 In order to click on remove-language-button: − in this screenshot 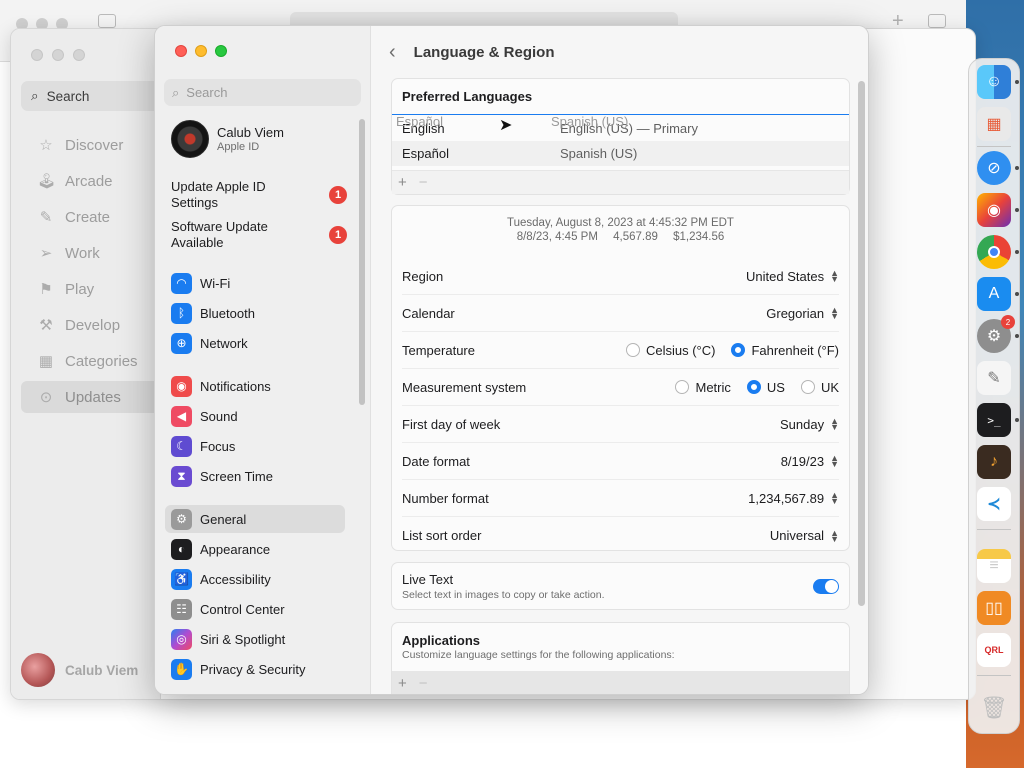, I will do `click(423, 182)`.